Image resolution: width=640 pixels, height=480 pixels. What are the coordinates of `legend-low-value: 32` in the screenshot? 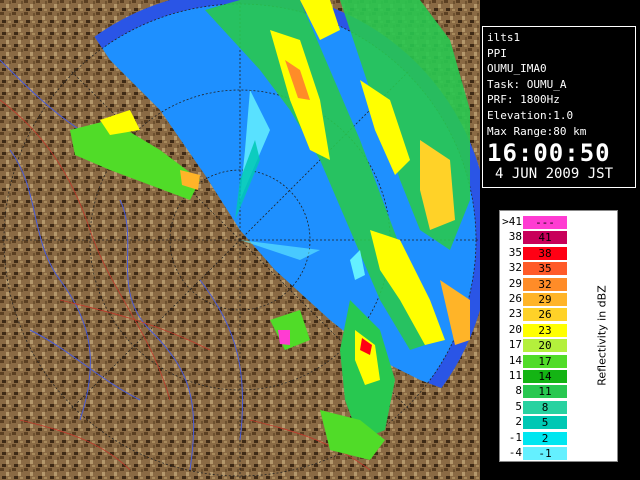 It's located at (515, 268).